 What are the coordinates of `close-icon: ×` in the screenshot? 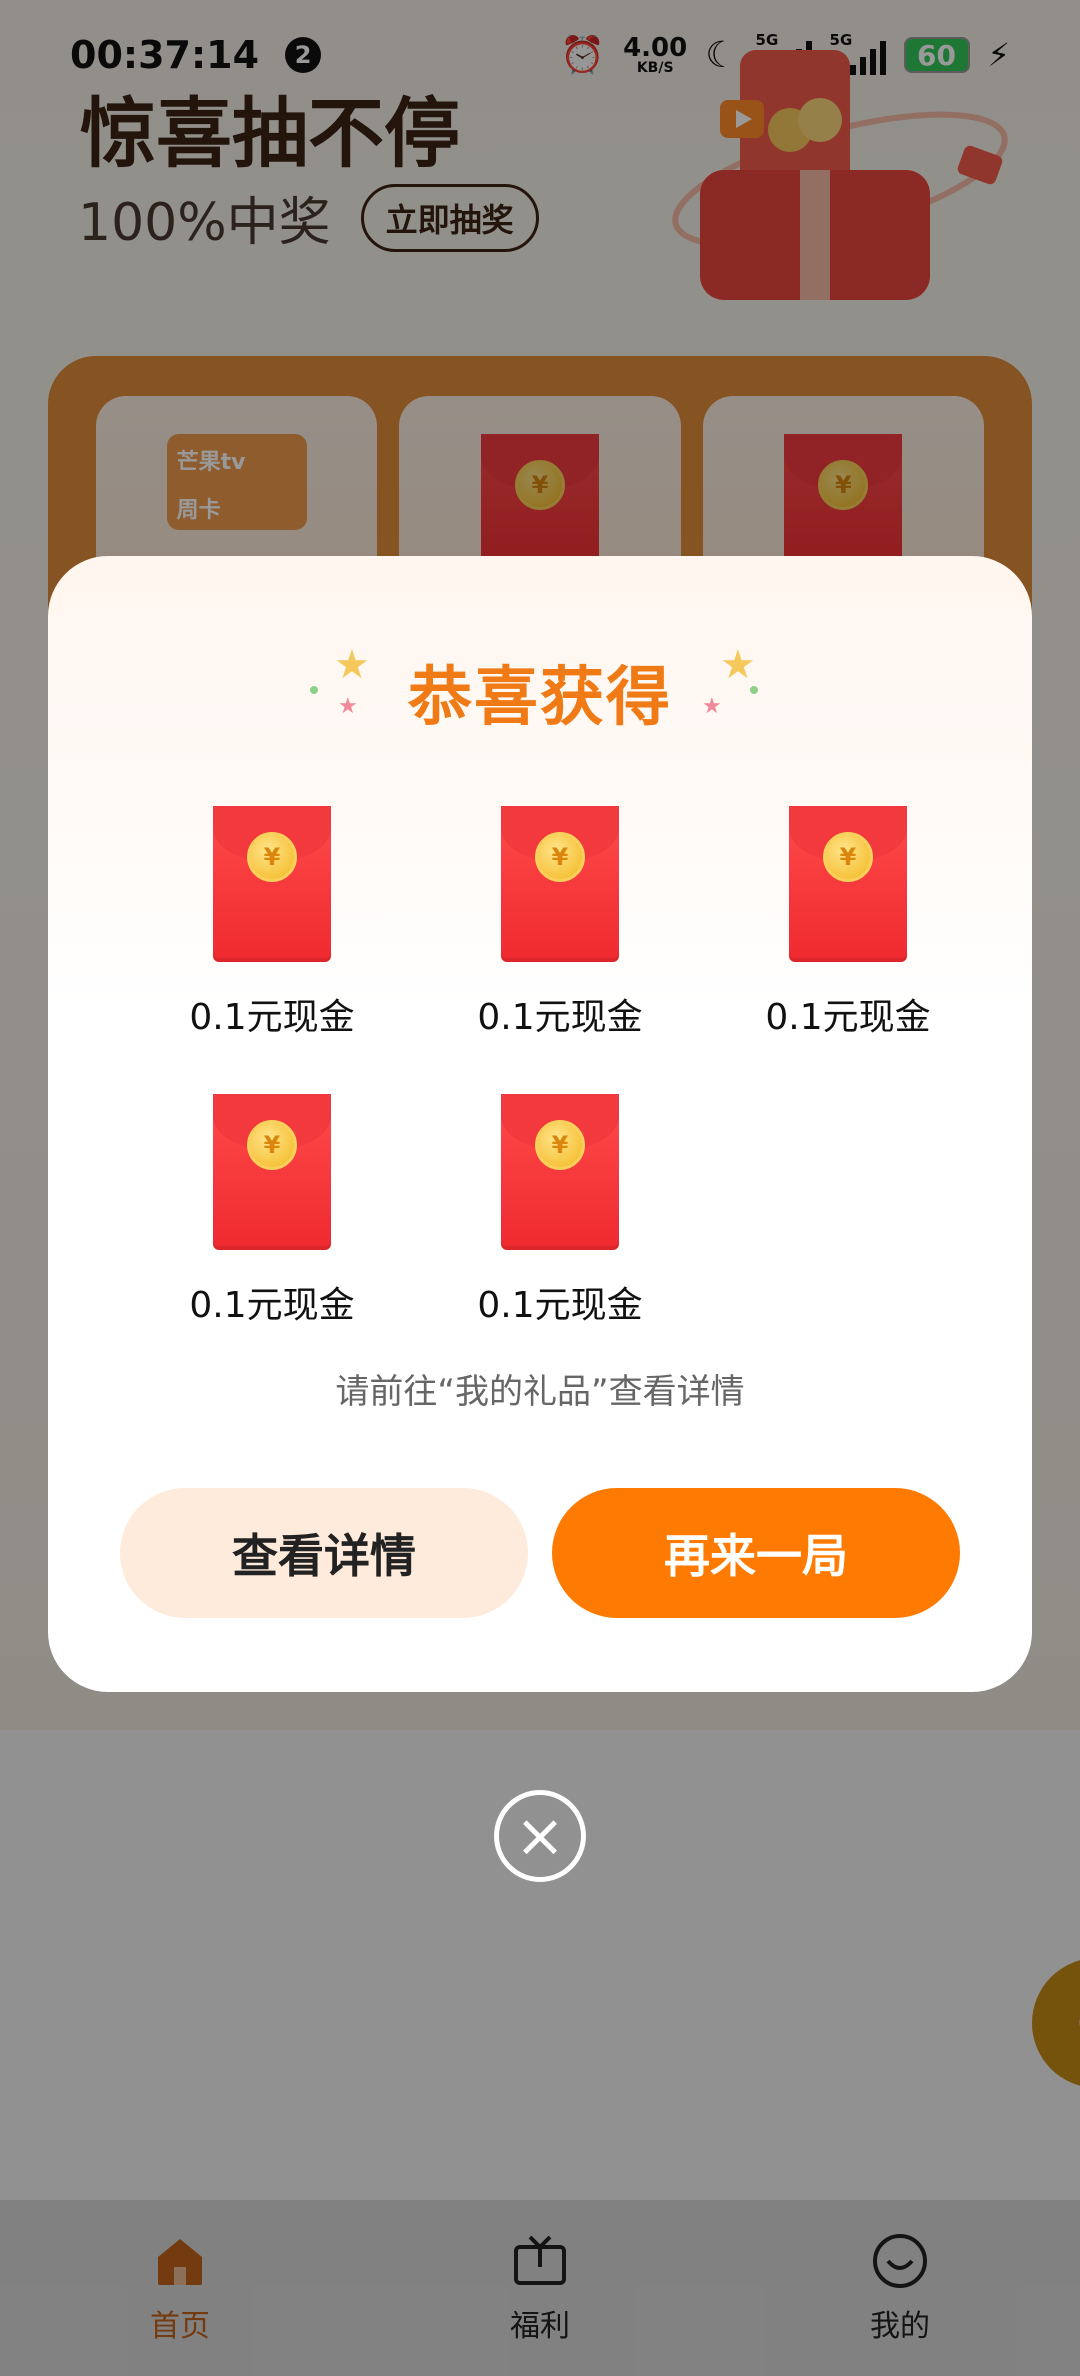 It's located at (540, 1836).